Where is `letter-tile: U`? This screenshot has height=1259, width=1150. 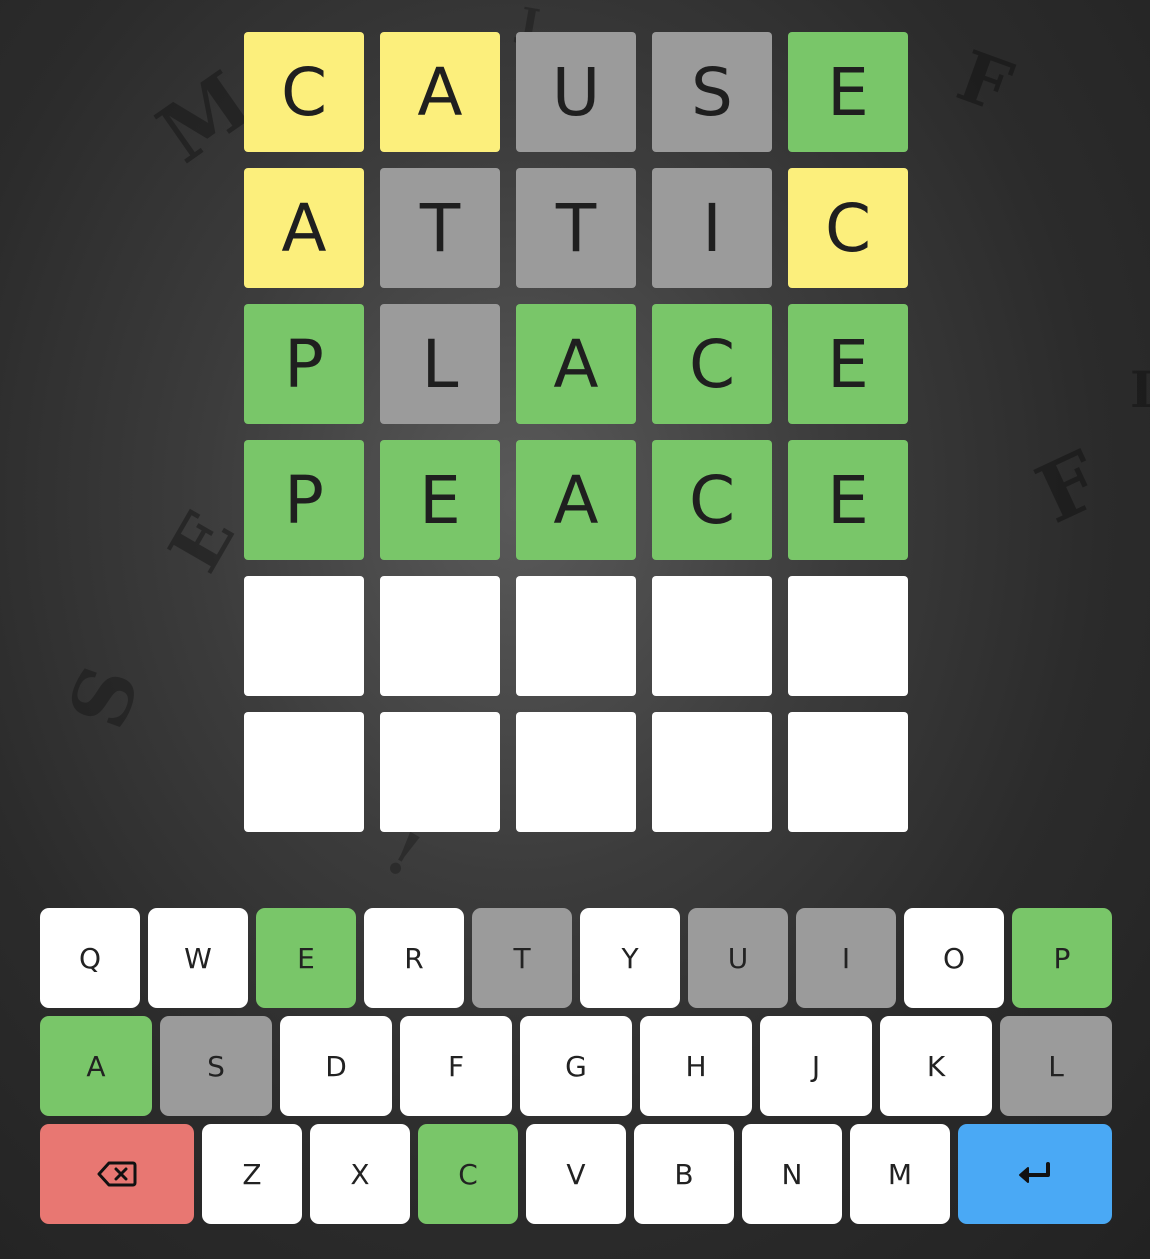 letter-tile: U is located at coordinates (576, 92).